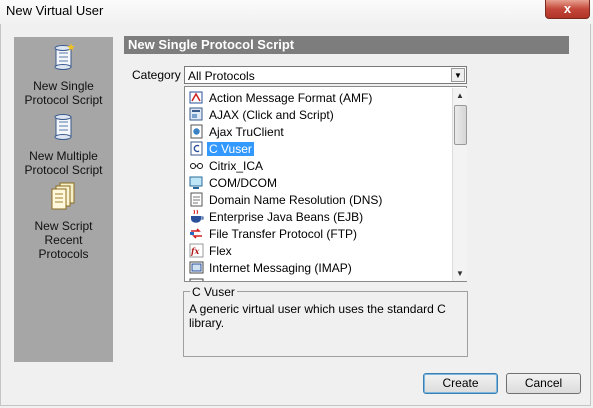 The image size is (593, 408). I want to click on ftp-icon, so click(196, 233).